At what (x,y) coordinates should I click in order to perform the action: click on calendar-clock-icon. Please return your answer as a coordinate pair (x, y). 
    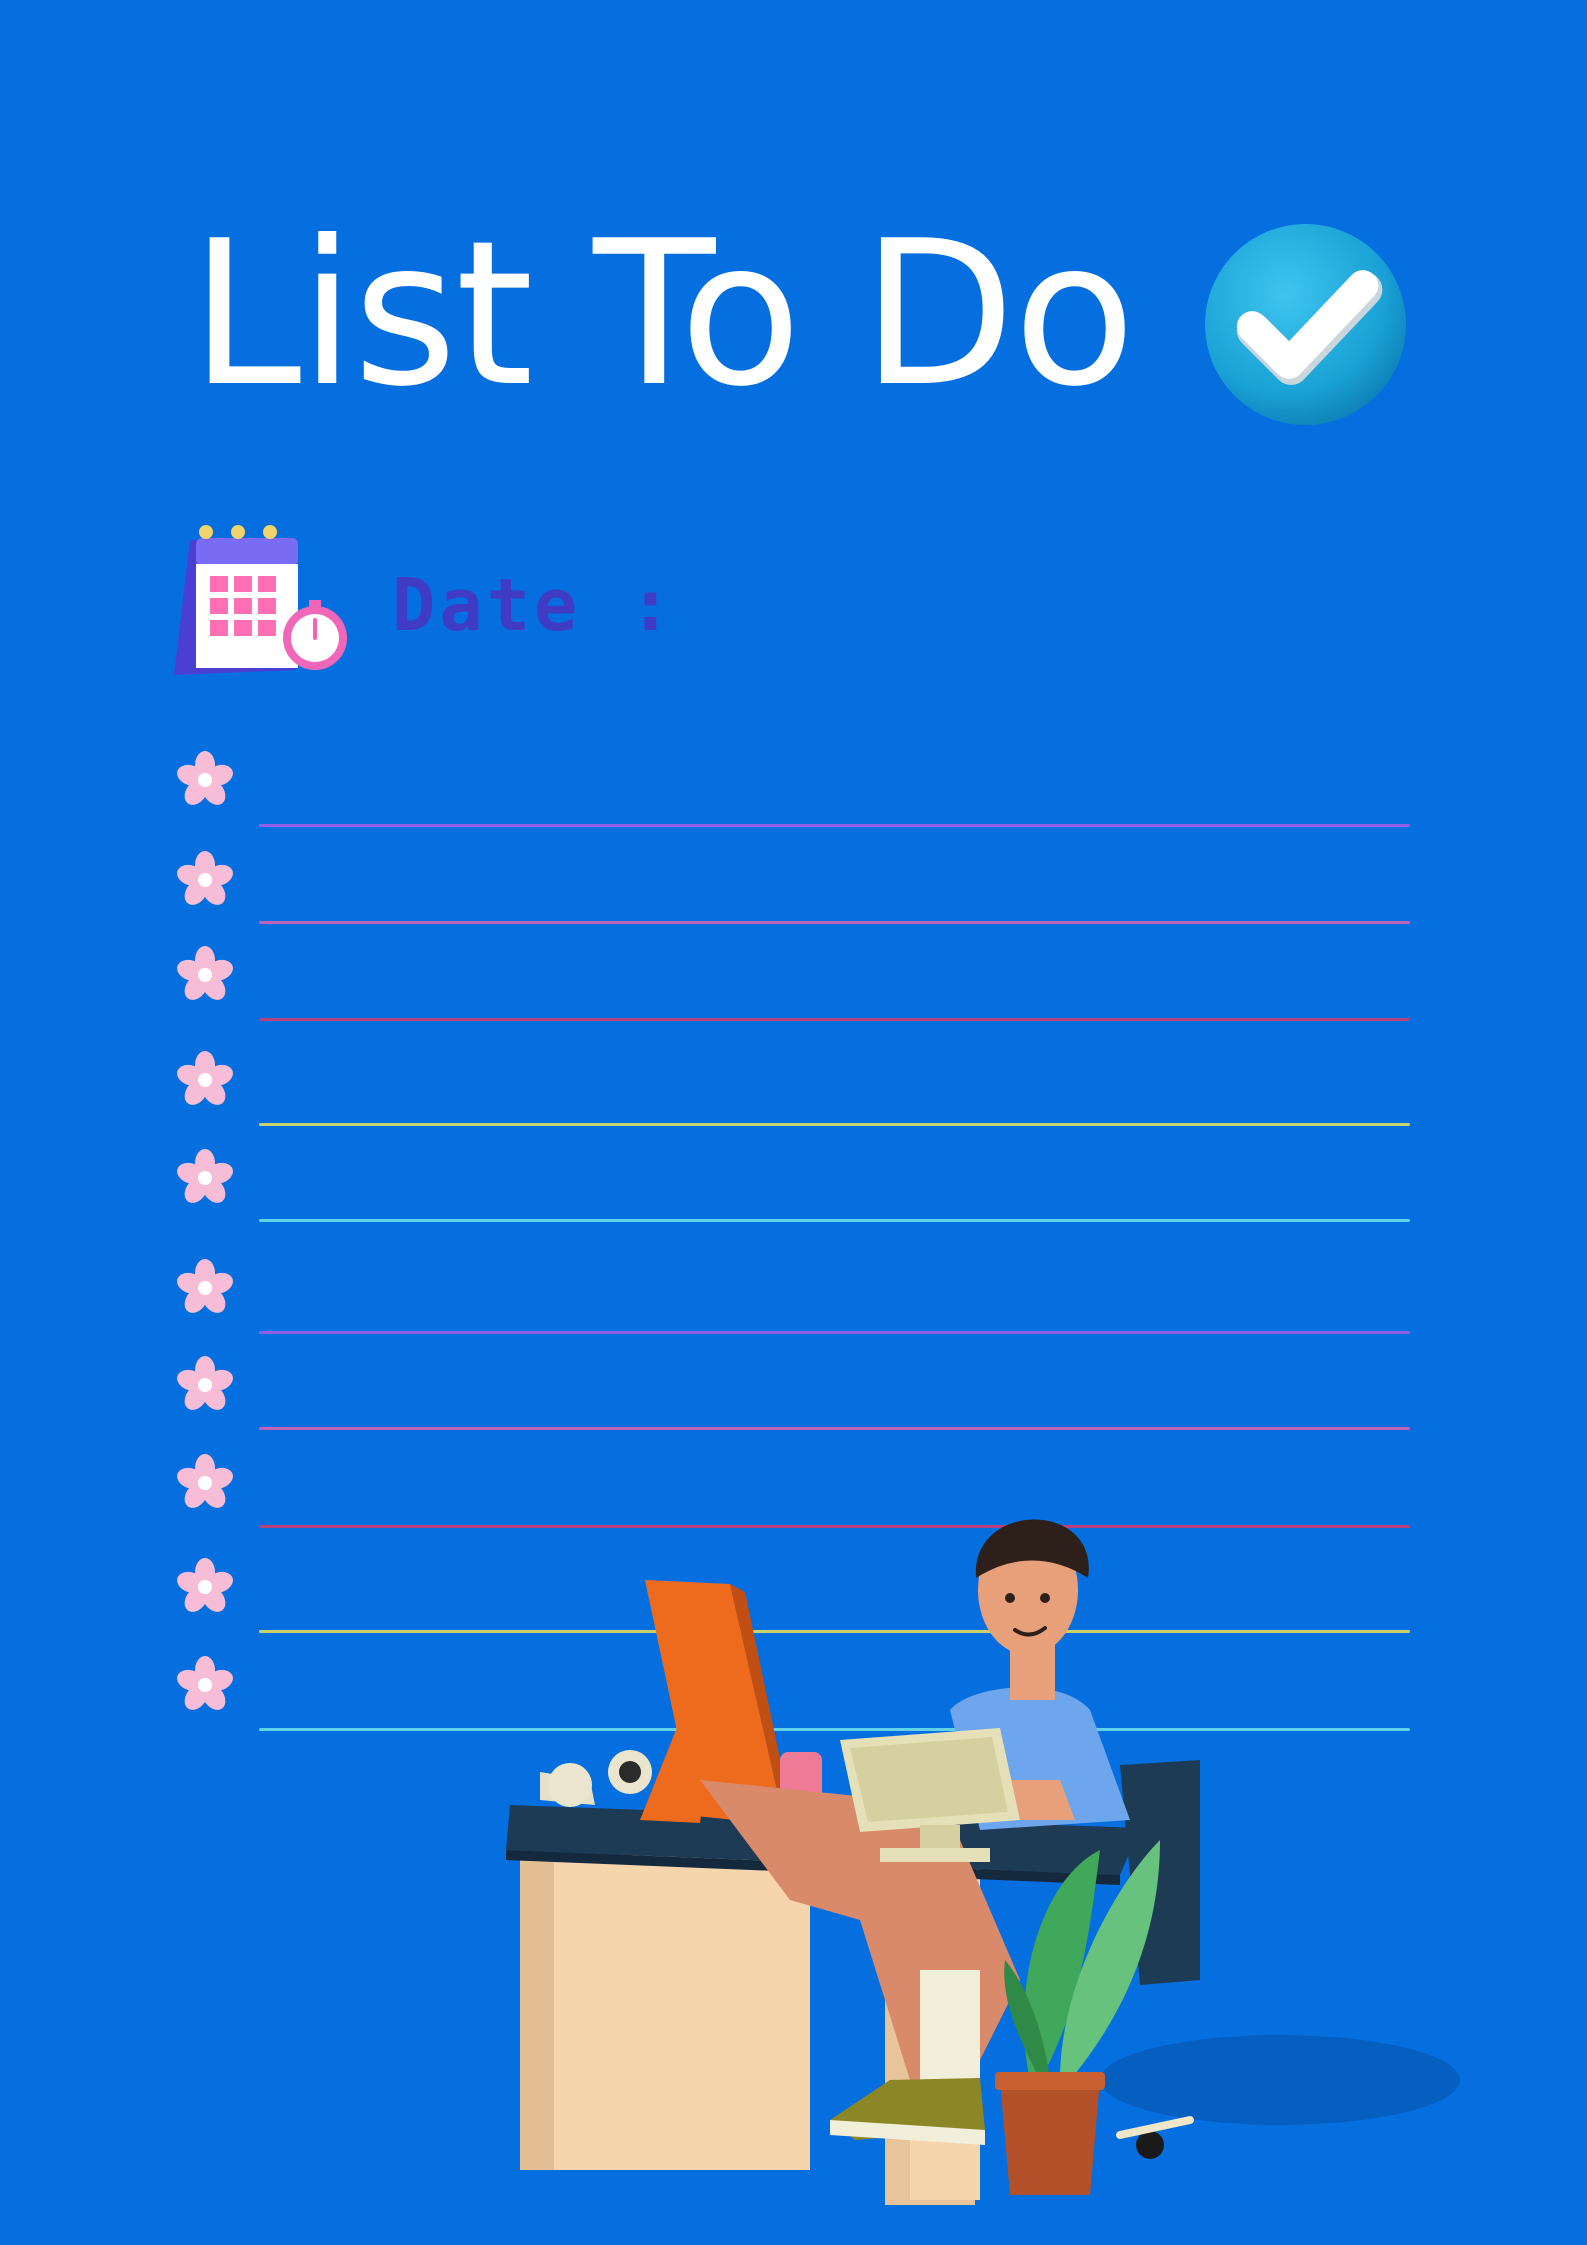
    Looking at the image, I should click on (260, 600).